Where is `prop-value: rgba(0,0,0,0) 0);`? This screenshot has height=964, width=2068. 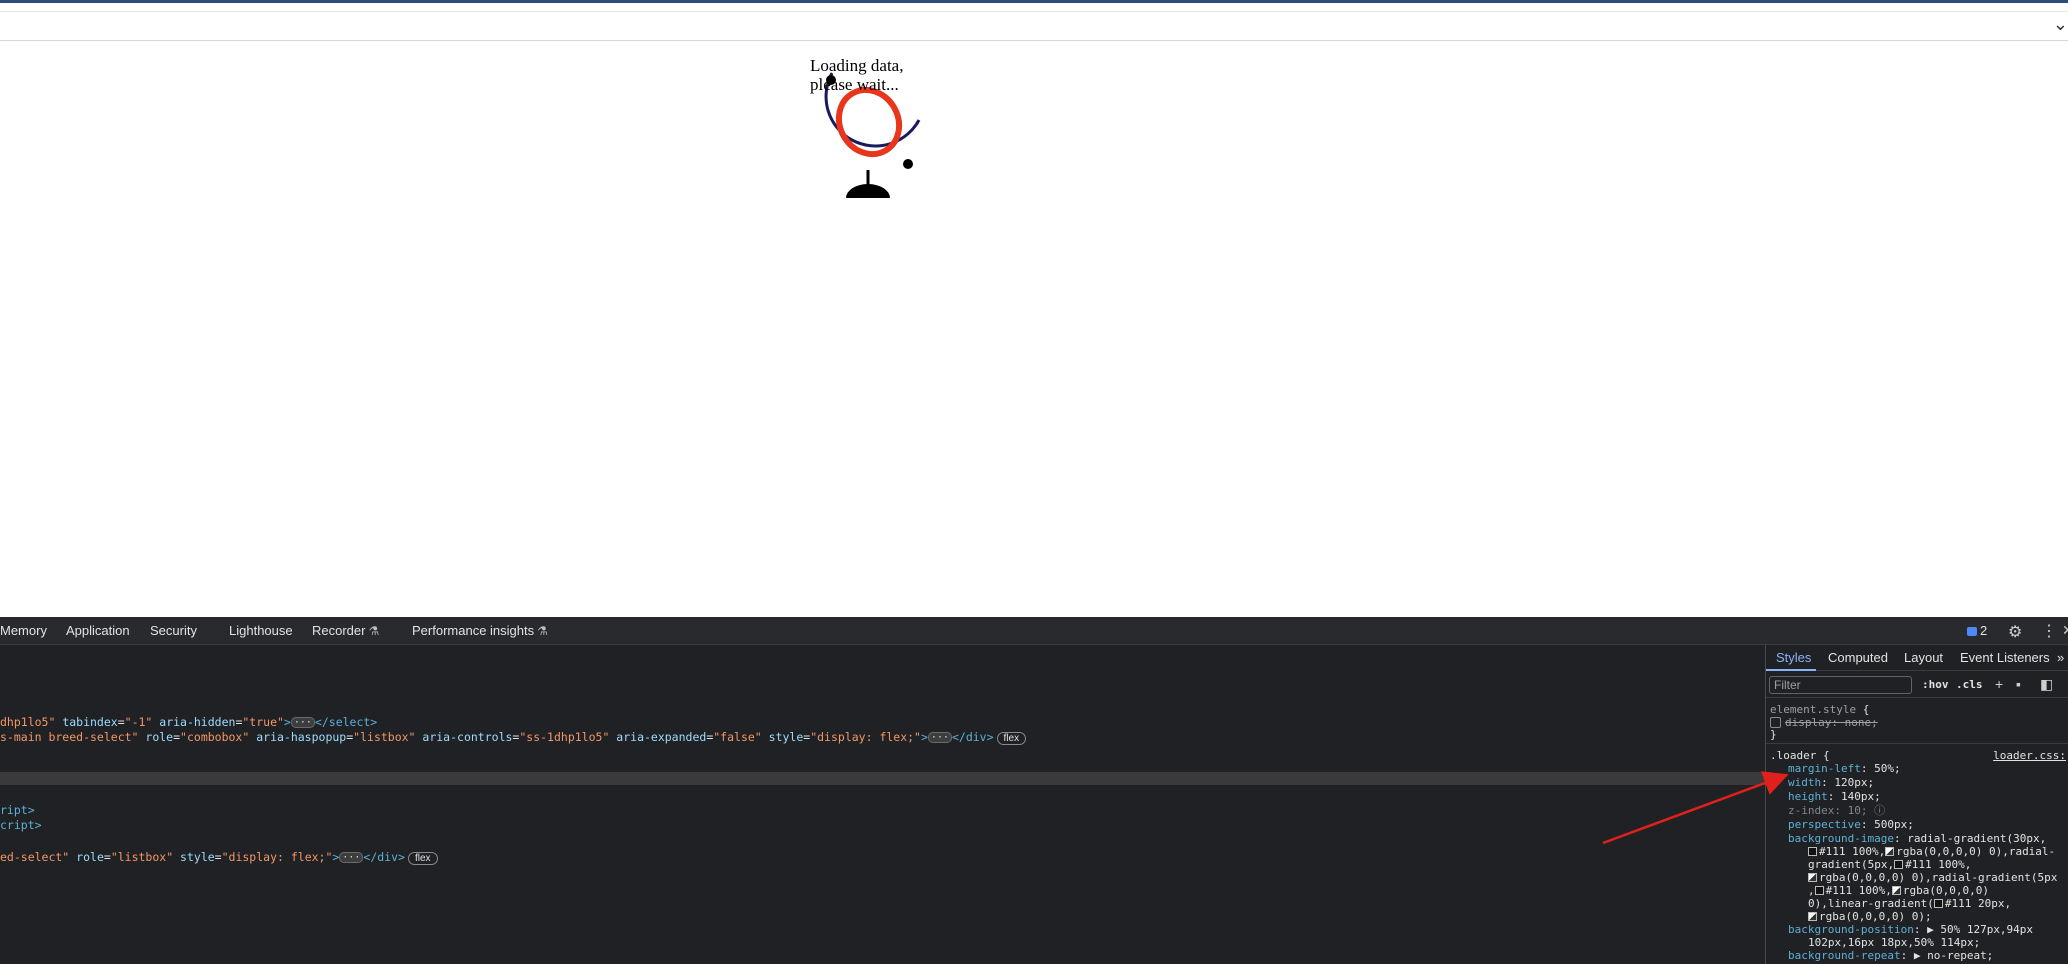 prop-value: rgba(0,0,0,0) 0); is located at coordinates (1875, 916).